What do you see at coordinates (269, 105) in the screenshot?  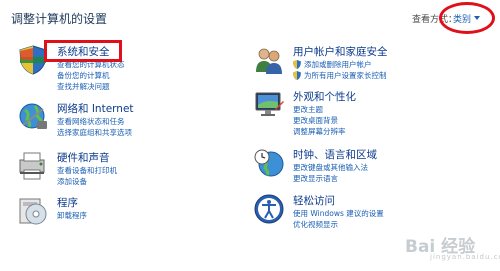 I see `monitor-icon` at bounding box center [269, 105].